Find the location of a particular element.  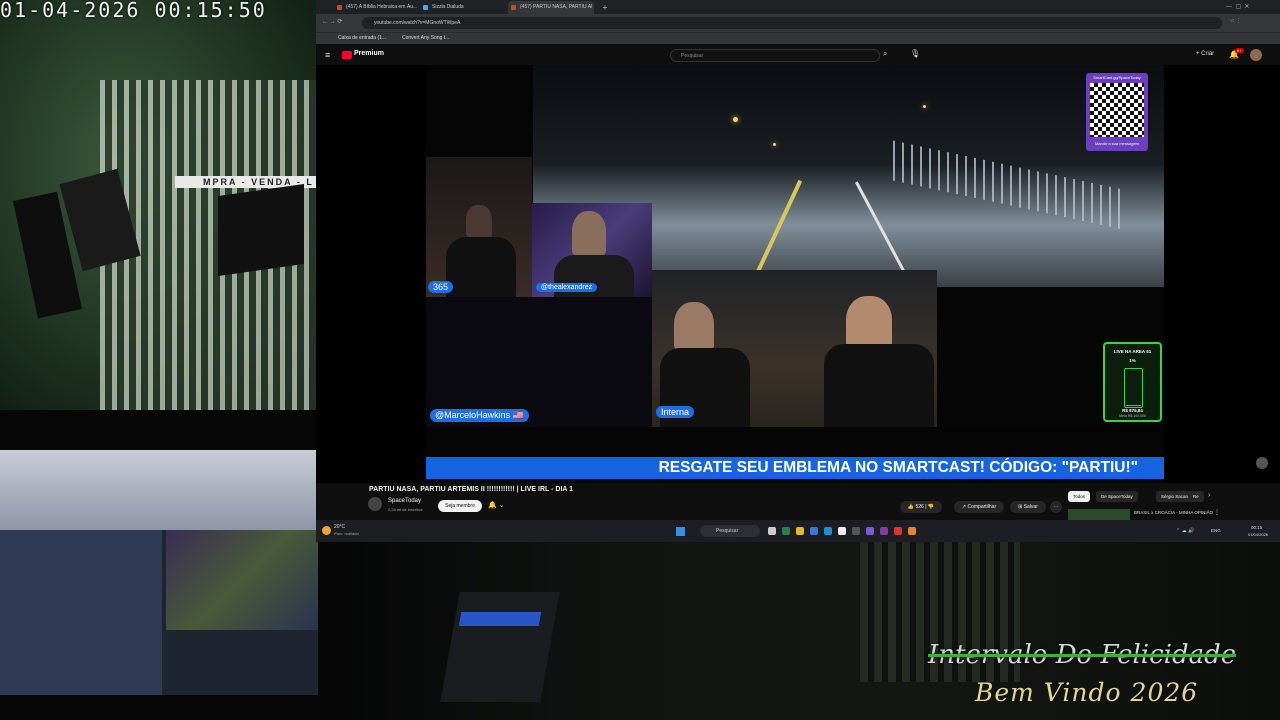

search-icon: ⌕ is located at coordinates (885, 54).